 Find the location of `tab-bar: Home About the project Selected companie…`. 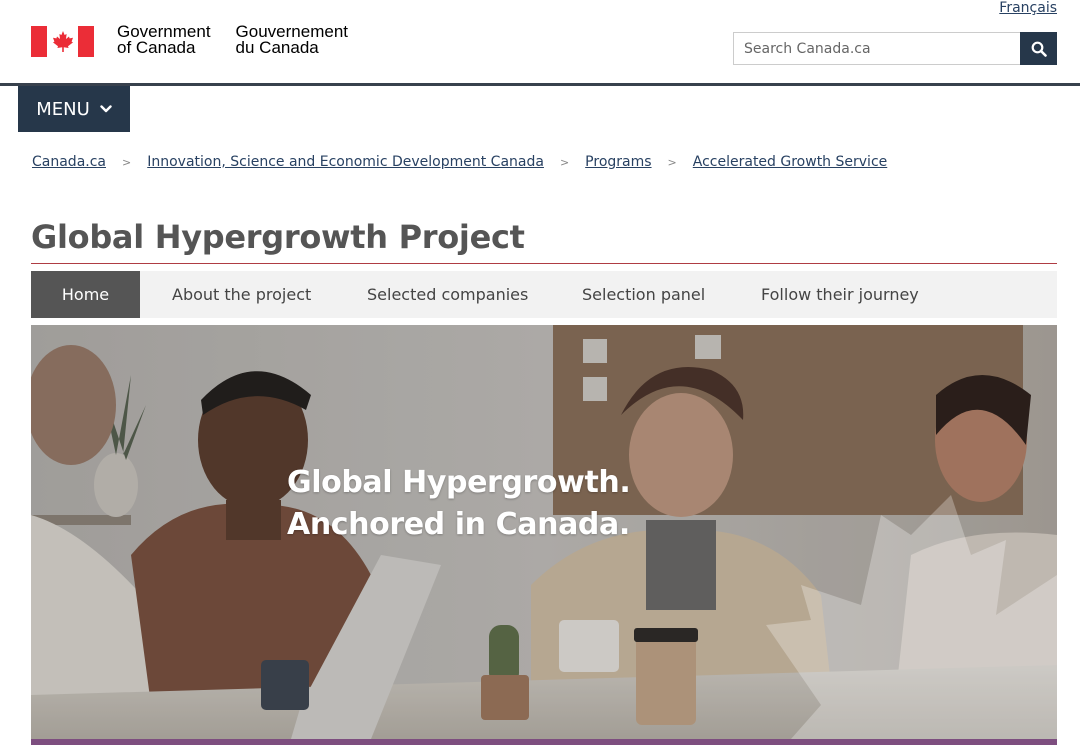

tab-bar: Home About the project Selected companie… is located at coordinates (544, 294).